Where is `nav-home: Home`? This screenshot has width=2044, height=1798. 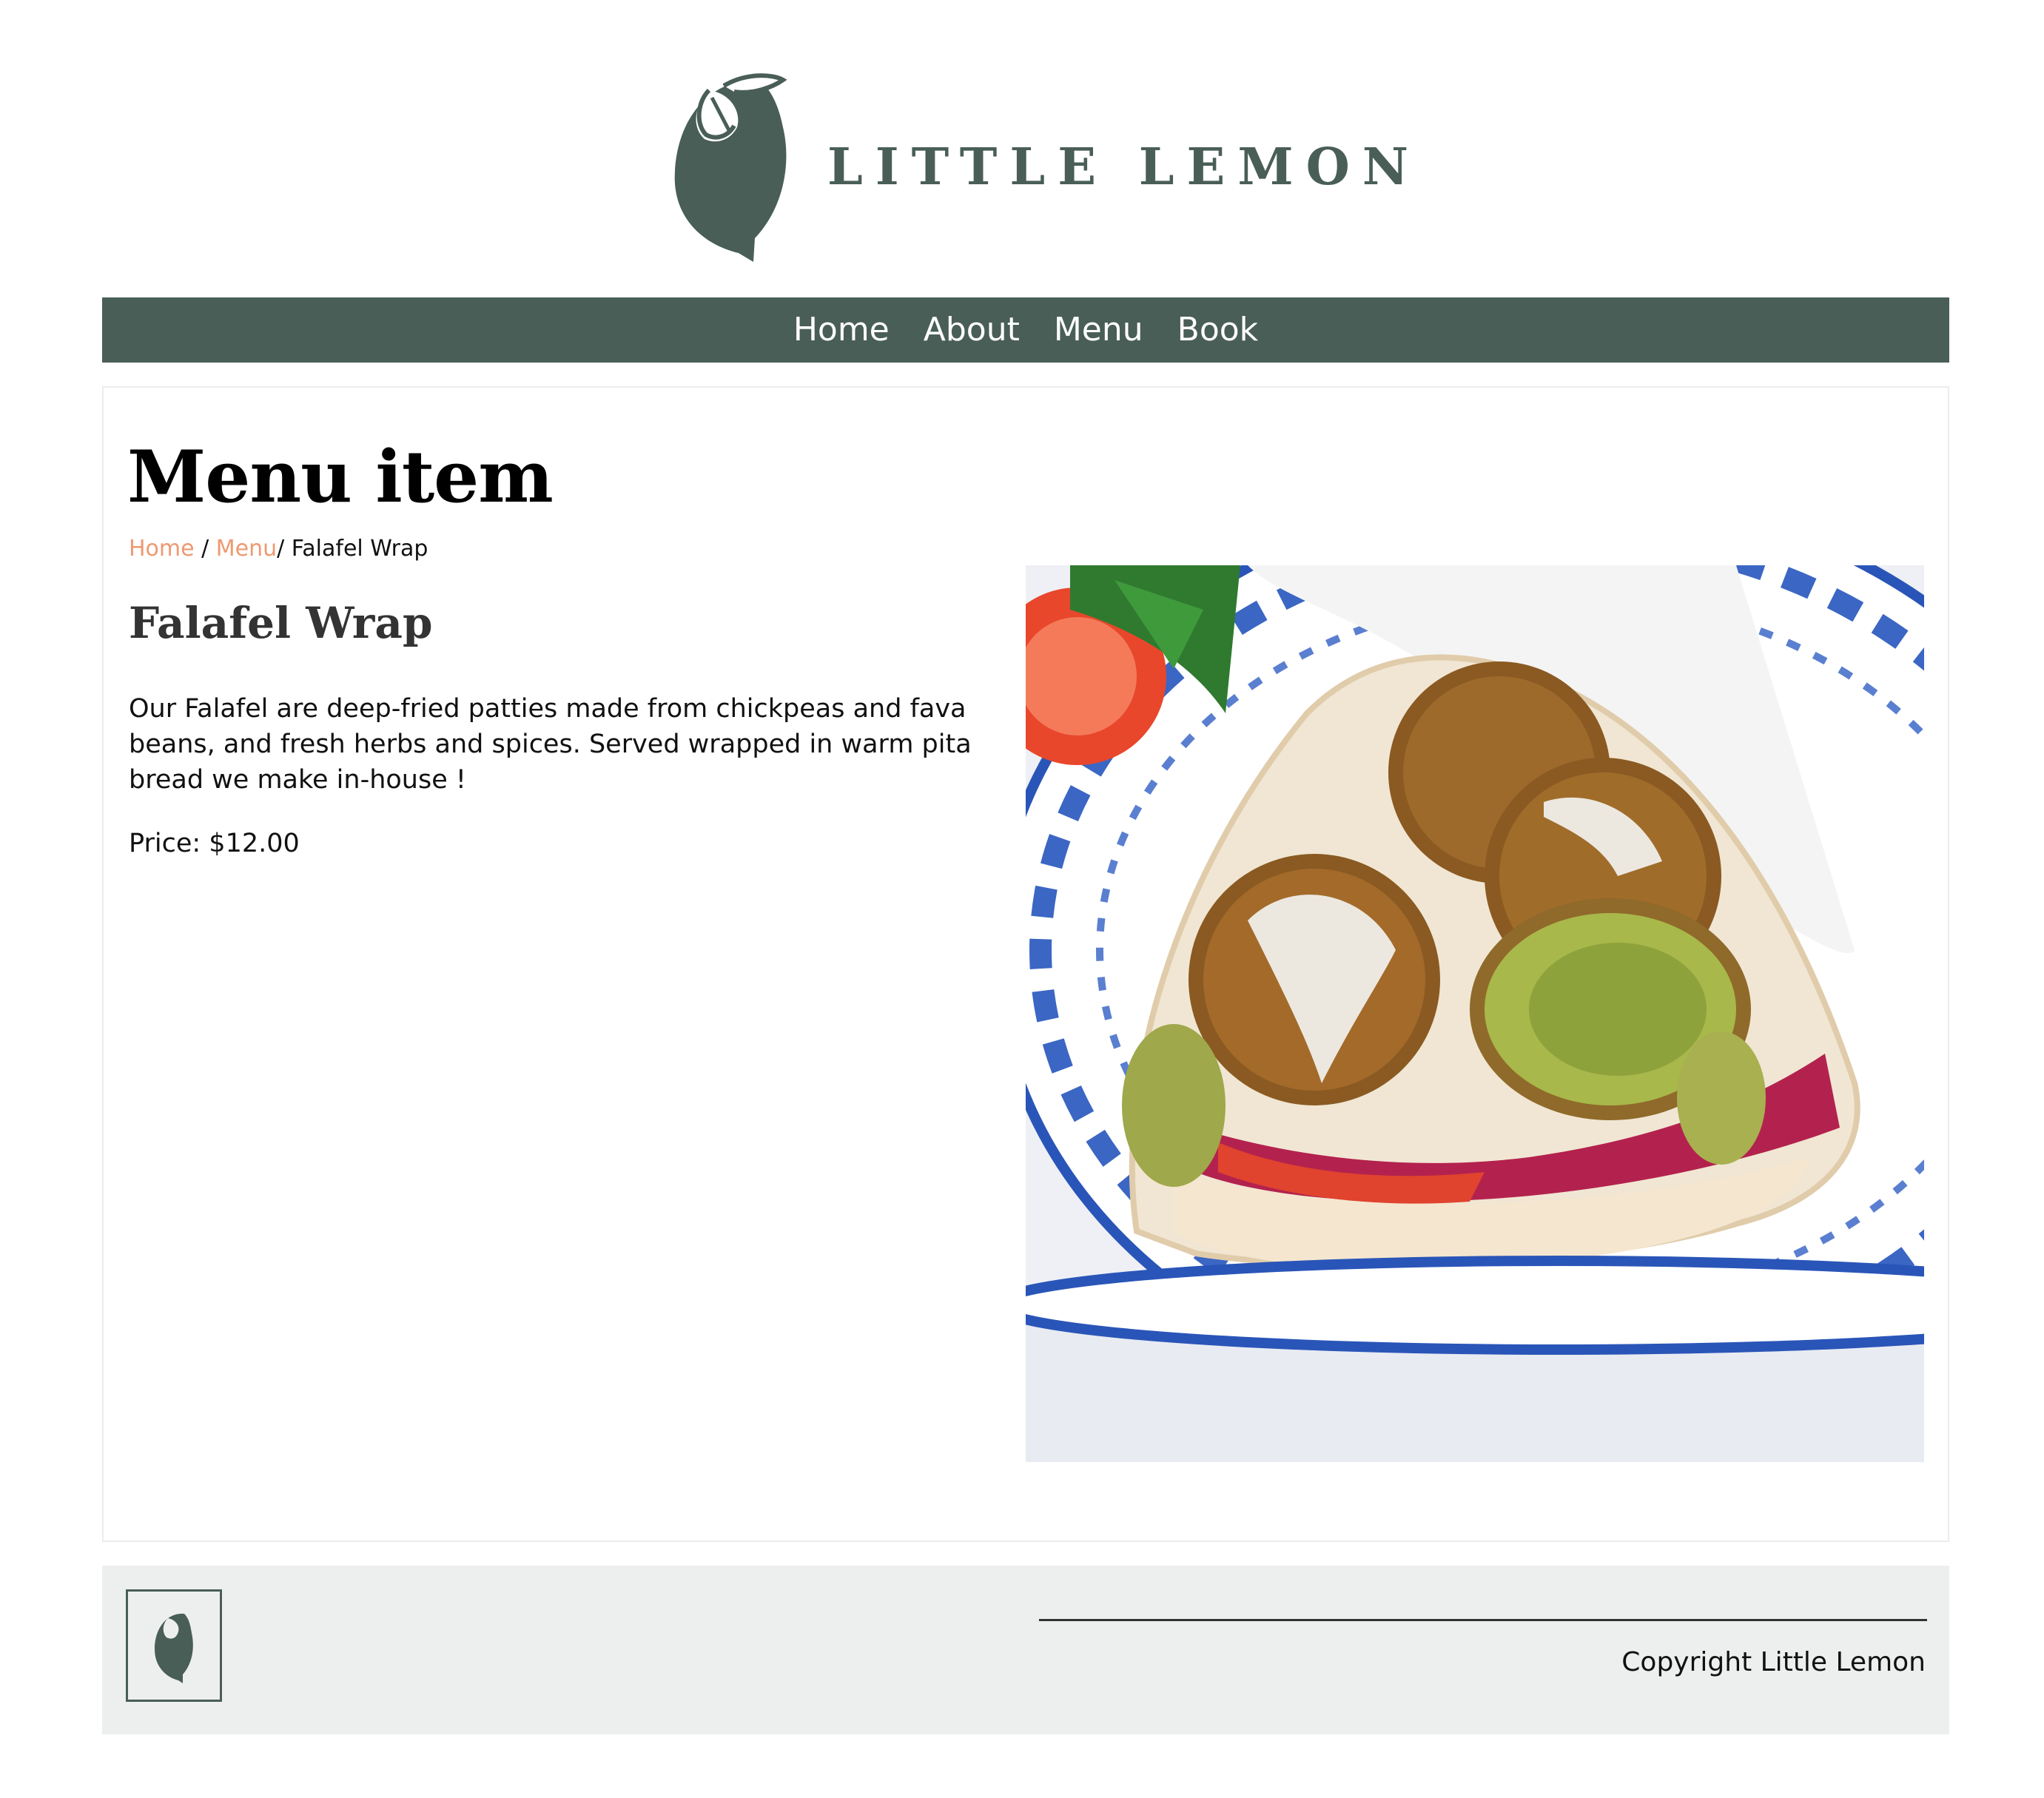 nav-home: Home is located at coordinates (841, 330).